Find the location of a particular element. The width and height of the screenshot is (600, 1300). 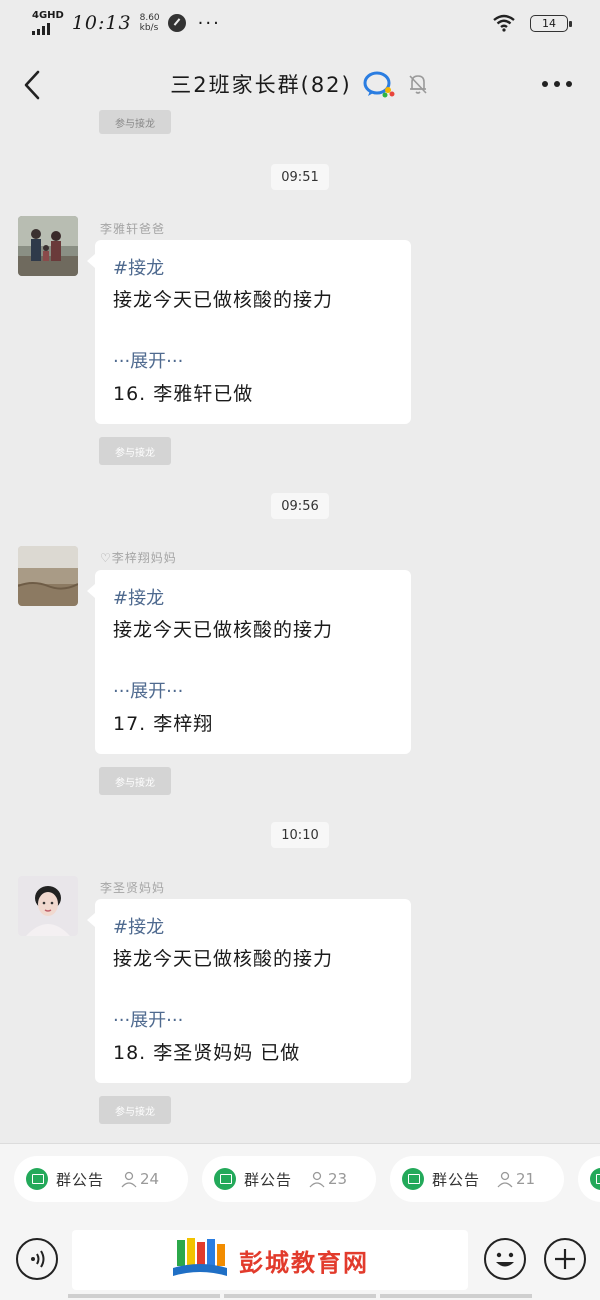

more-notifications: ··· is located at coordinates (209, 23).